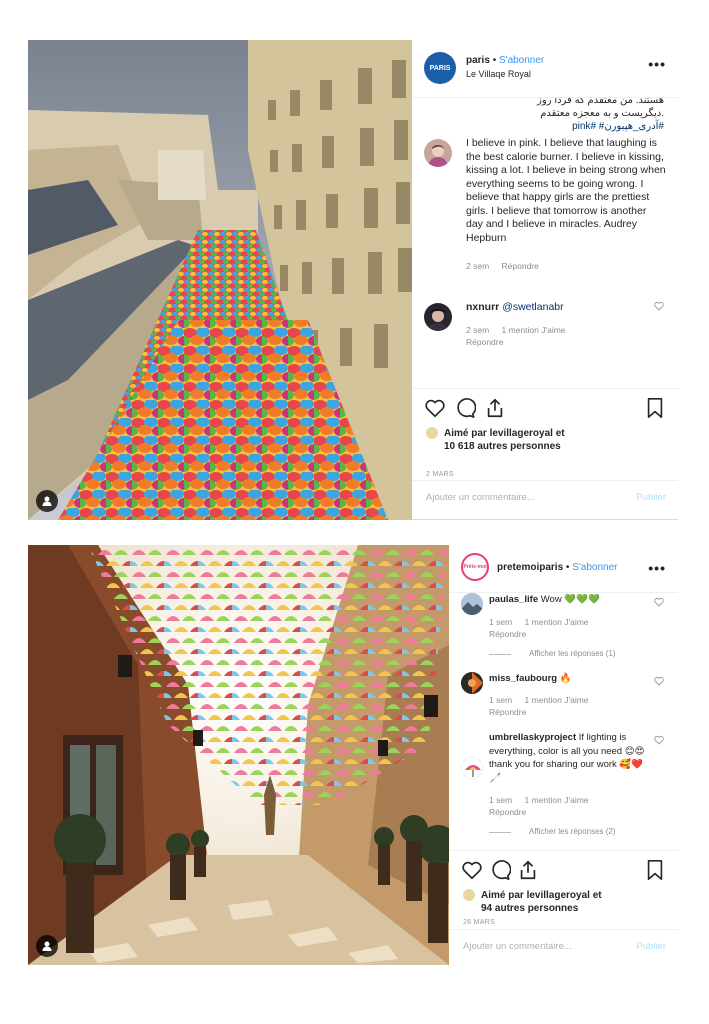 This screenshot has height=1024, width=709. Describe the element at coordinates (513, 599) in the screenshot. I see `comment-username: paulas_life` at that location.